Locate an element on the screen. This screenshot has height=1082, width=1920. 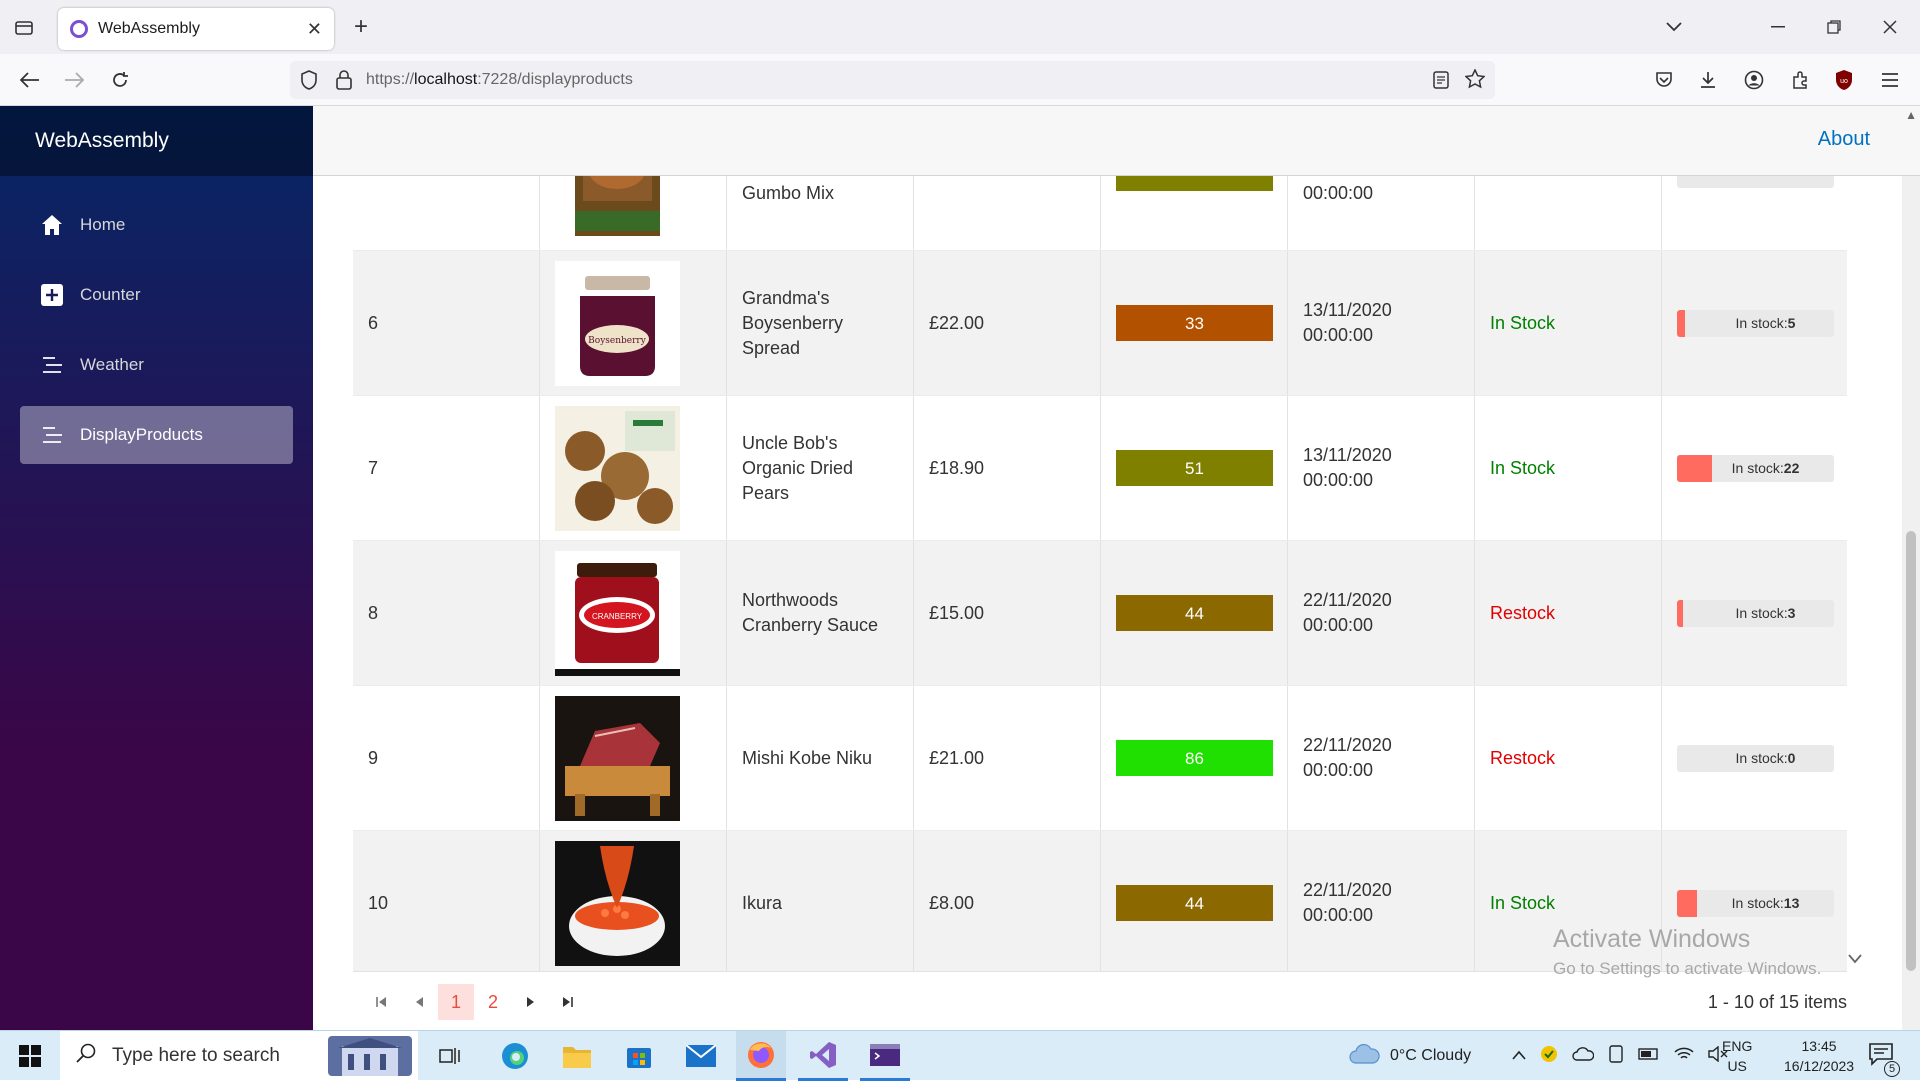
stock-meter: In stock:5 is located at coordinates (1755, 323).